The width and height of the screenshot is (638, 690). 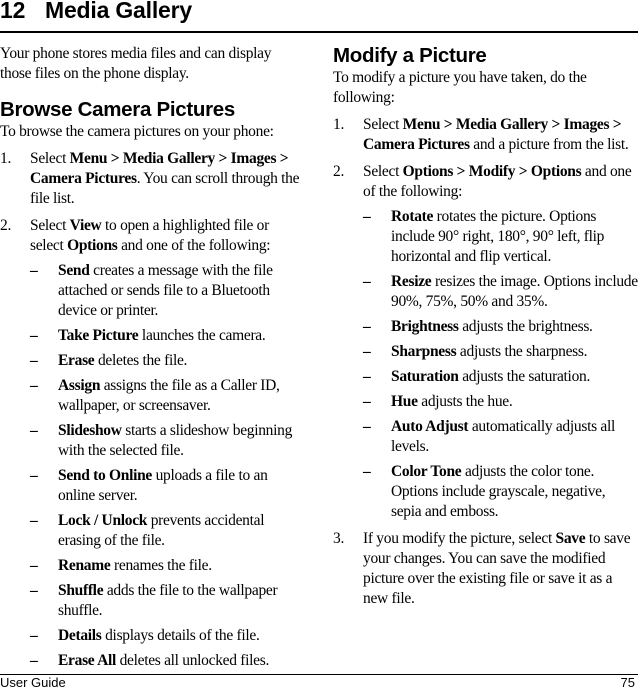 I want to click on option-name: Rotate, so click(x=412, y=216).